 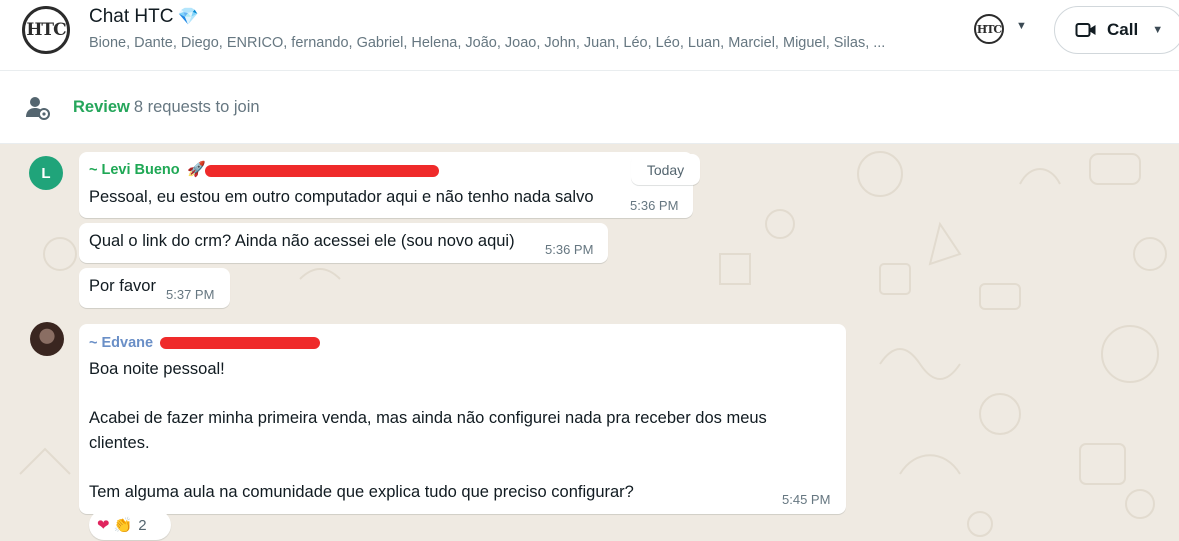 I want to click on message-bubble: Por favor 5:37 PM, so click(x=154, y=288).